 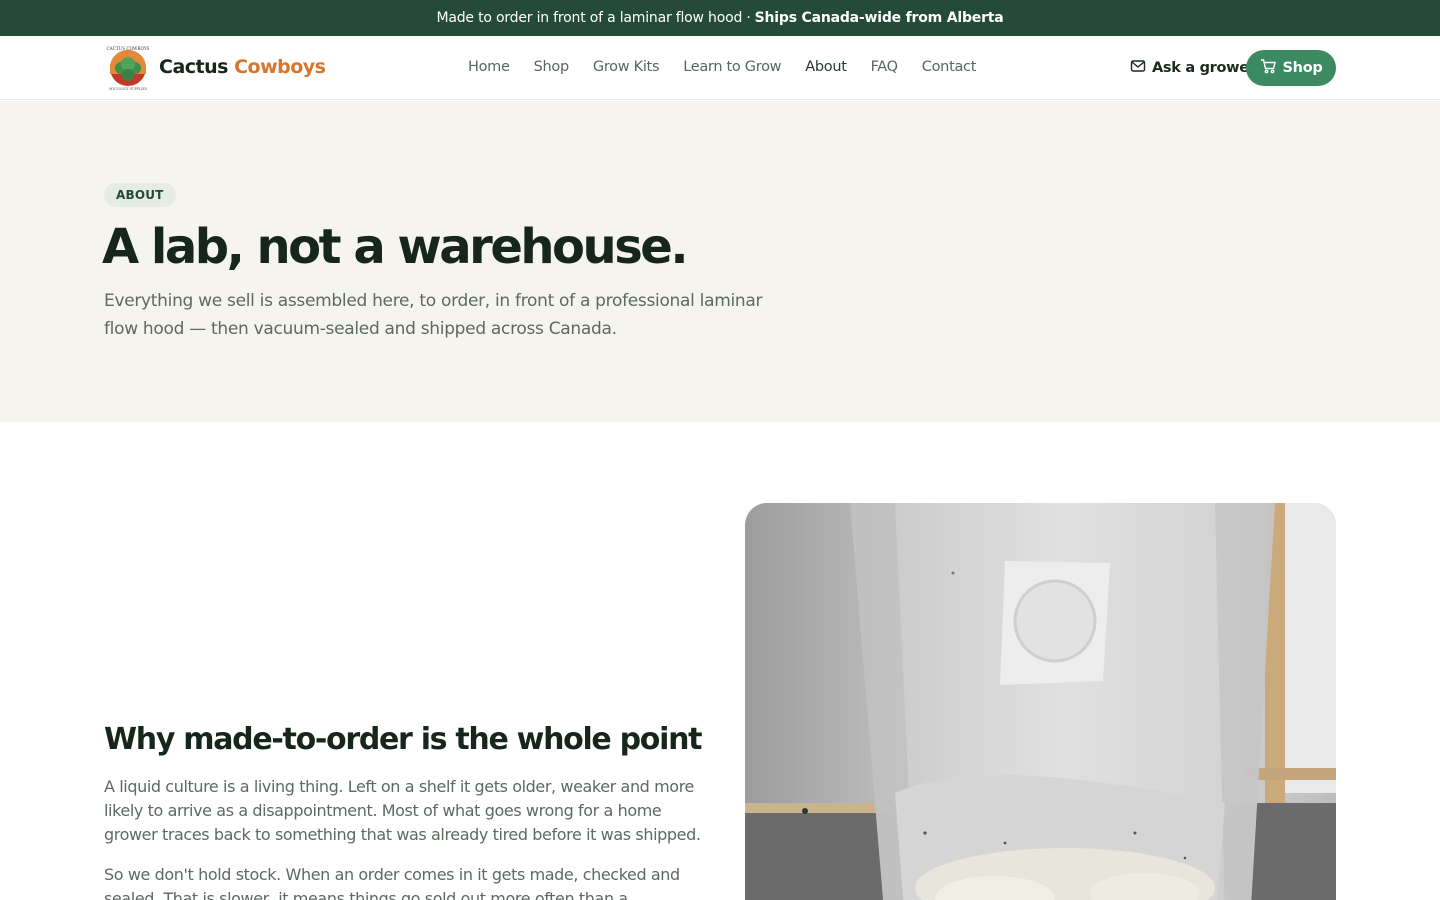 I want to click on page-title: A lab, not a warehouse., so click(x=395, y=247).